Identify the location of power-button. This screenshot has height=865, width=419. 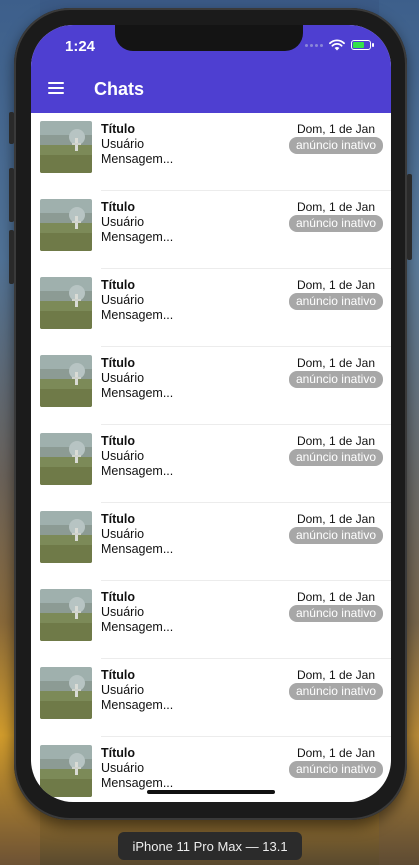
(409, 217).